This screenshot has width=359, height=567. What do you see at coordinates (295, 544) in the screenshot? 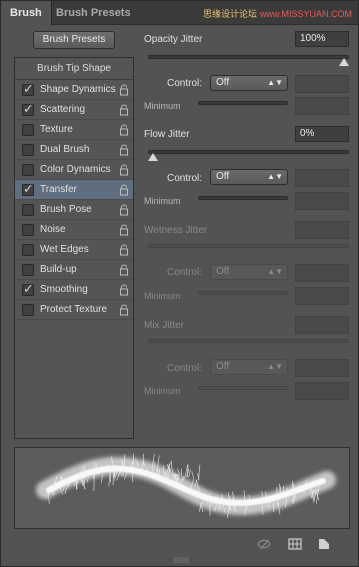
I see `grid-icon` at bounding box center [295, 544].